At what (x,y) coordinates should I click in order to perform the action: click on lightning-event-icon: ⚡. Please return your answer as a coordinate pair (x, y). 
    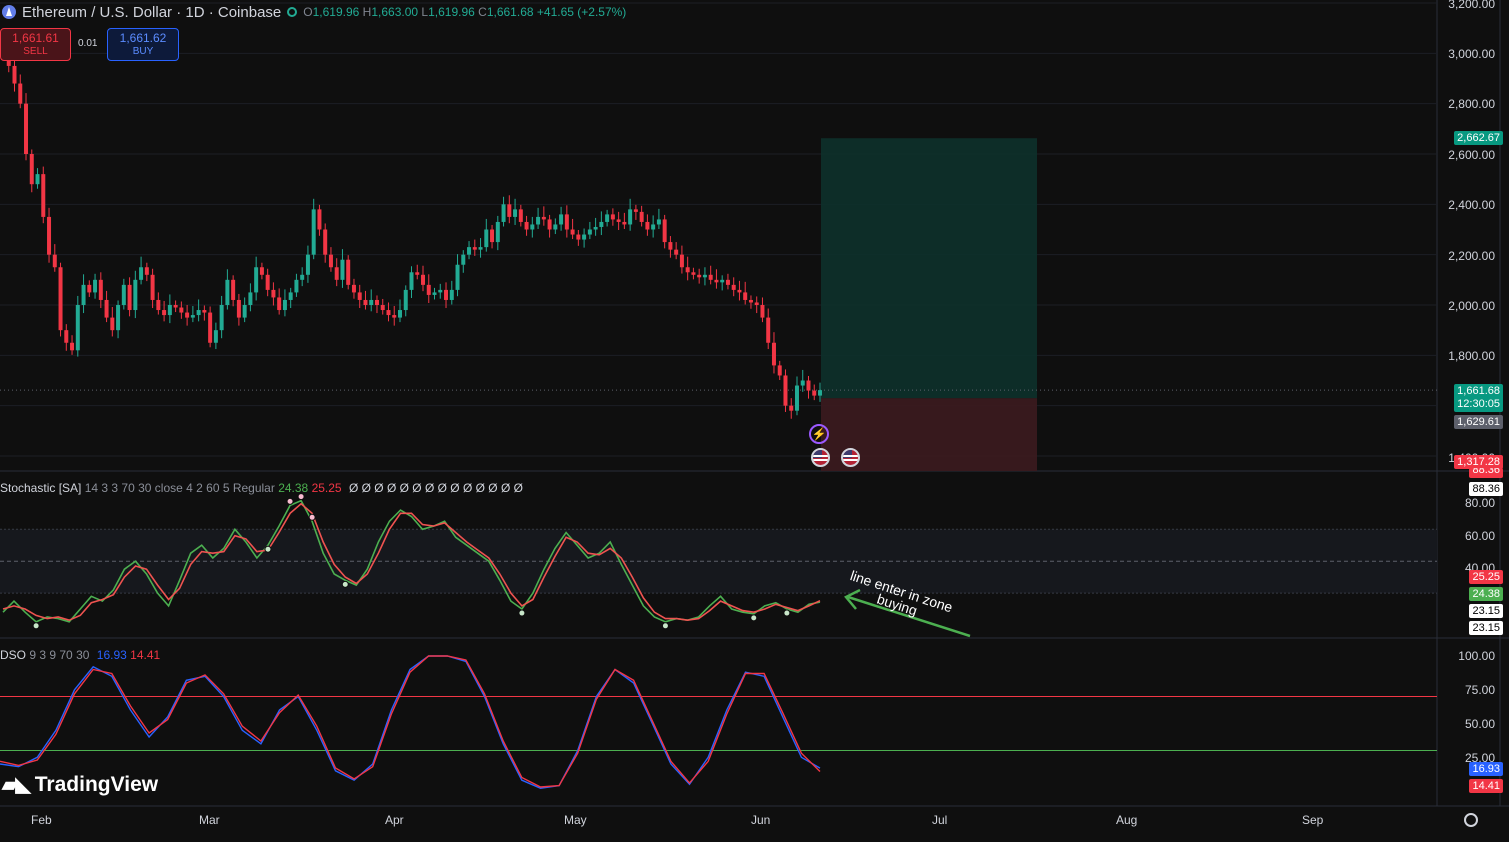
    Looking at the image, I should click on (819, 434).